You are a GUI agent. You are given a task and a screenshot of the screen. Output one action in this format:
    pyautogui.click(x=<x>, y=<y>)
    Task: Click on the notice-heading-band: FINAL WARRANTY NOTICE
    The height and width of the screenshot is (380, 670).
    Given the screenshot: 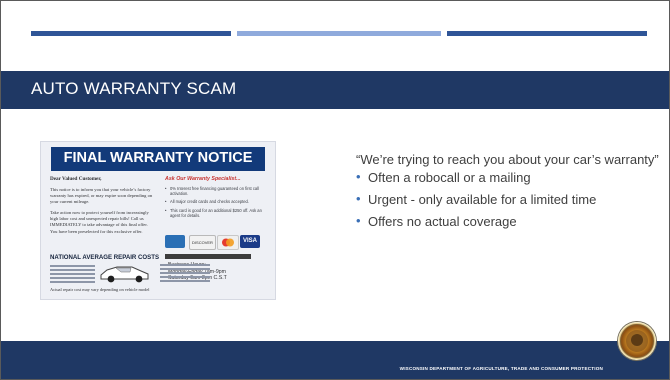 What is the action you would take?
    pyautogui.click(x=158, y=159)
    